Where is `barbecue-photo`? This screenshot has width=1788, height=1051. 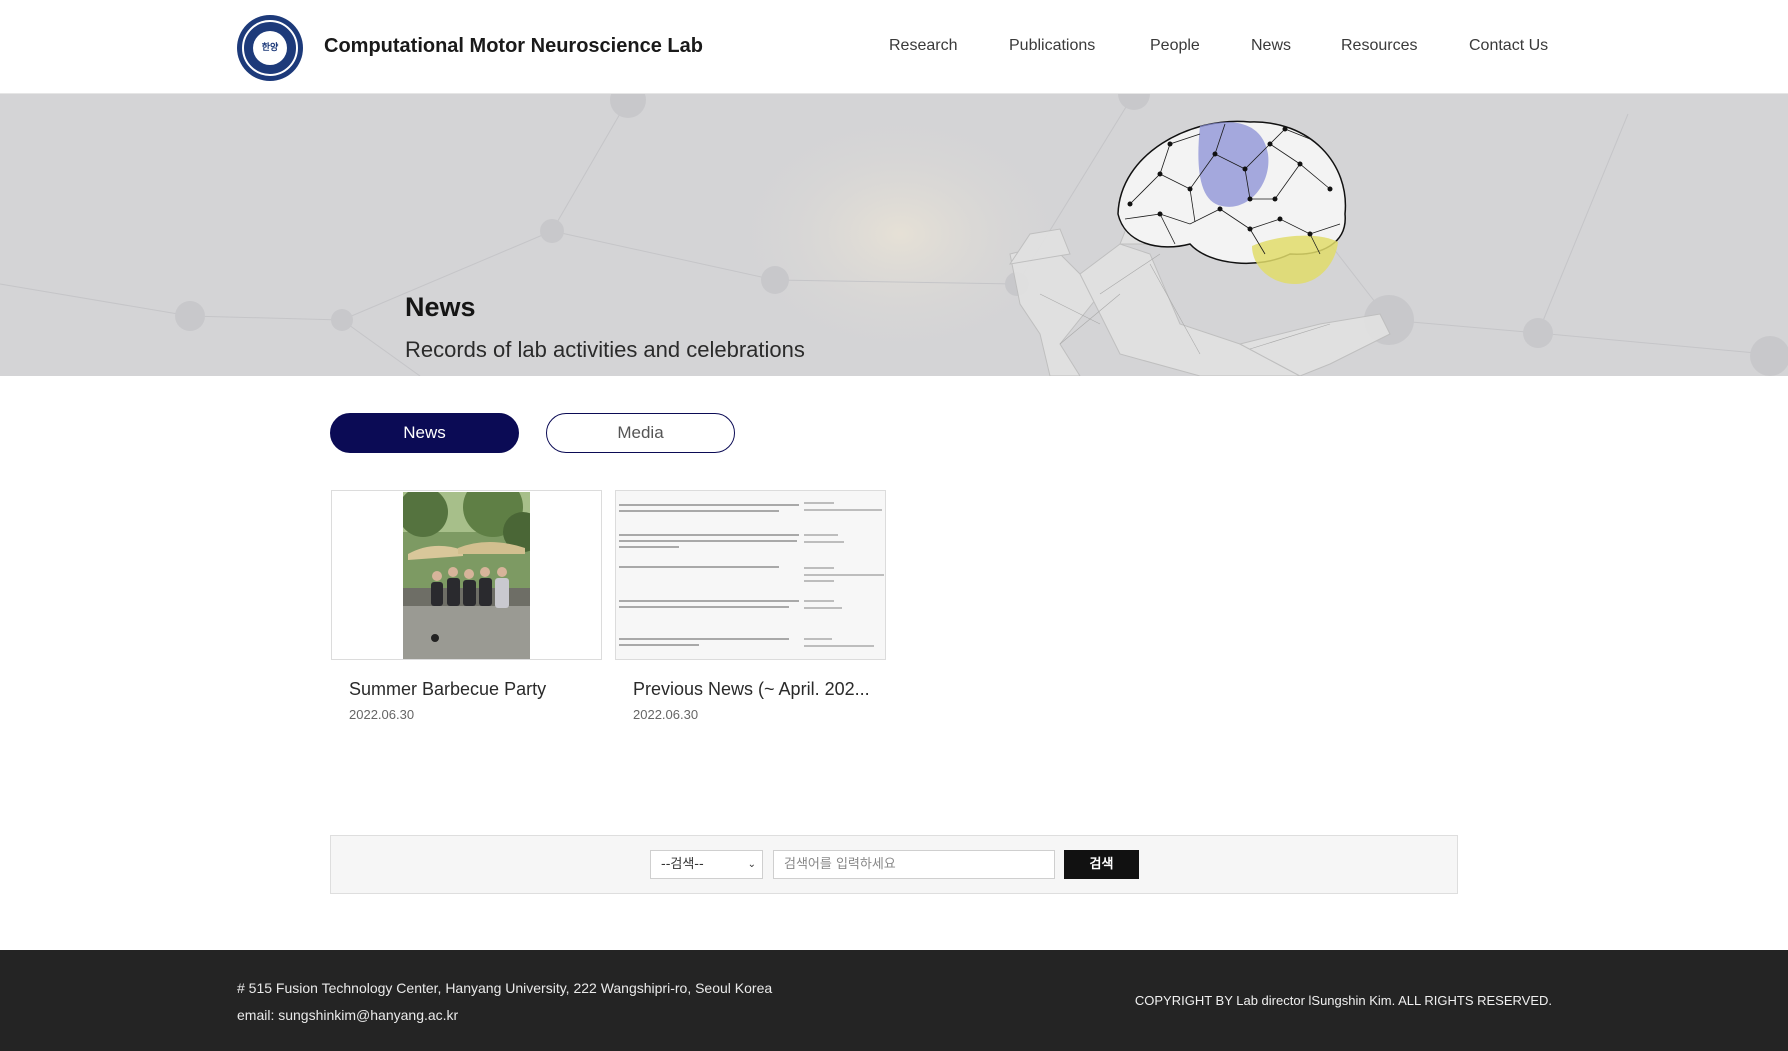
barbecue-photo is located at coordinates (466, 575).